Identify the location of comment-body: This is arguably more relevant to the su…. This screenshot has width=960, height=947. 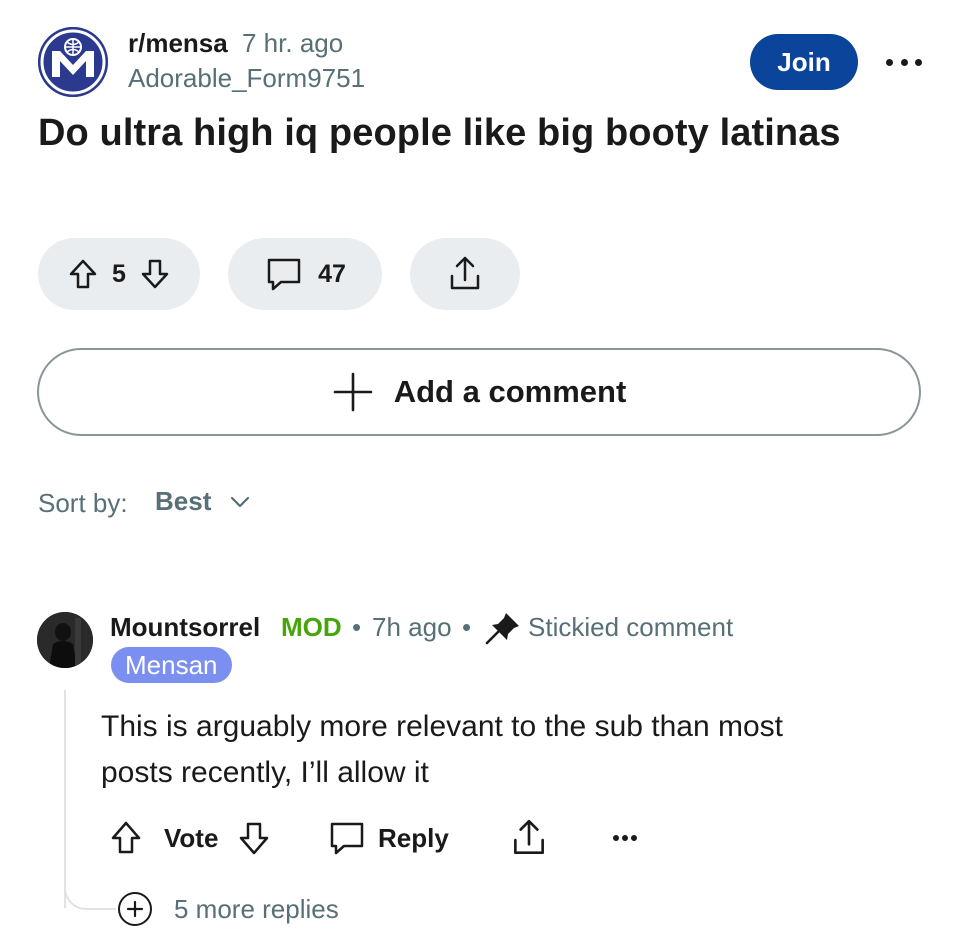
(442, 749).